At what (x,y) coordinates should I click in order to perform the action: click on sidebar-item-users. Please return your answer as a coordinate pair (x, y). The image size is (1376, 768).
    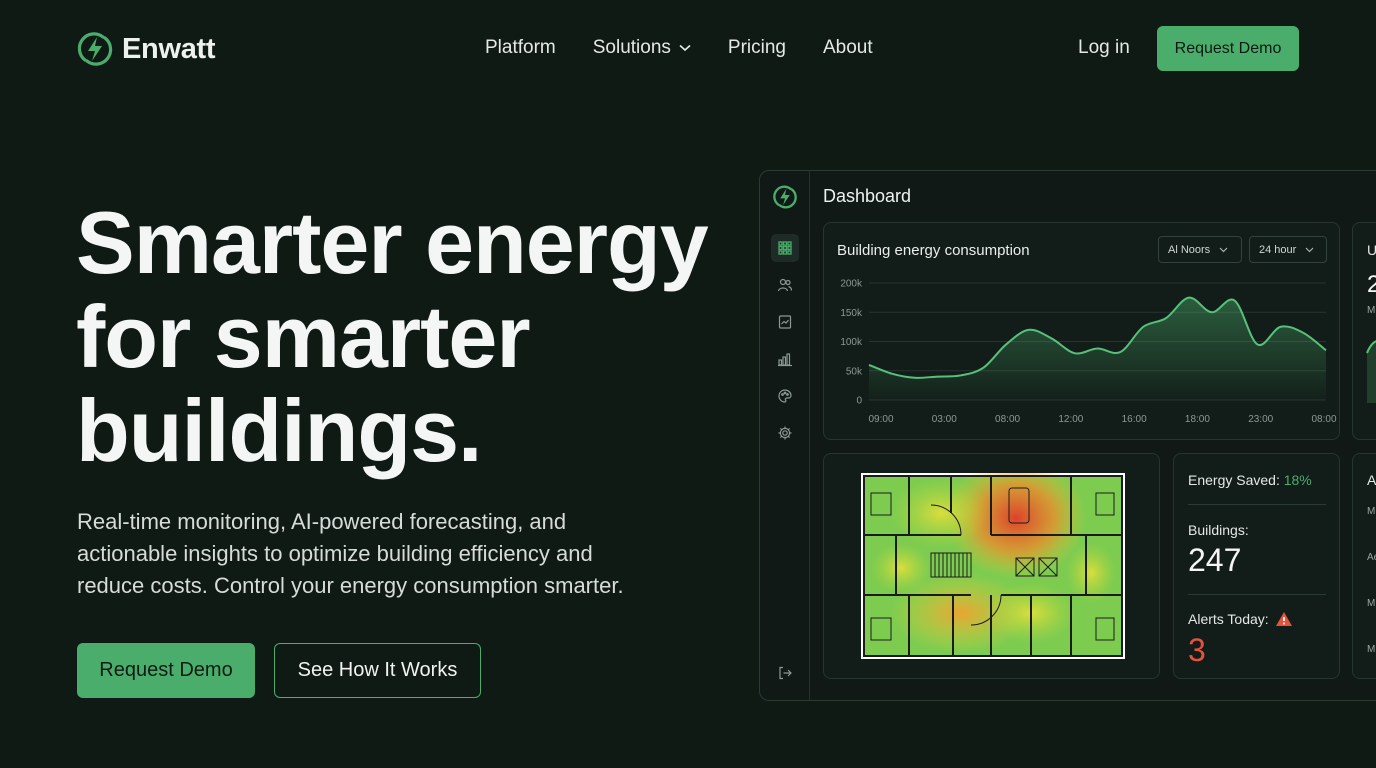
    Looking at the image, I should click on (785, 285).